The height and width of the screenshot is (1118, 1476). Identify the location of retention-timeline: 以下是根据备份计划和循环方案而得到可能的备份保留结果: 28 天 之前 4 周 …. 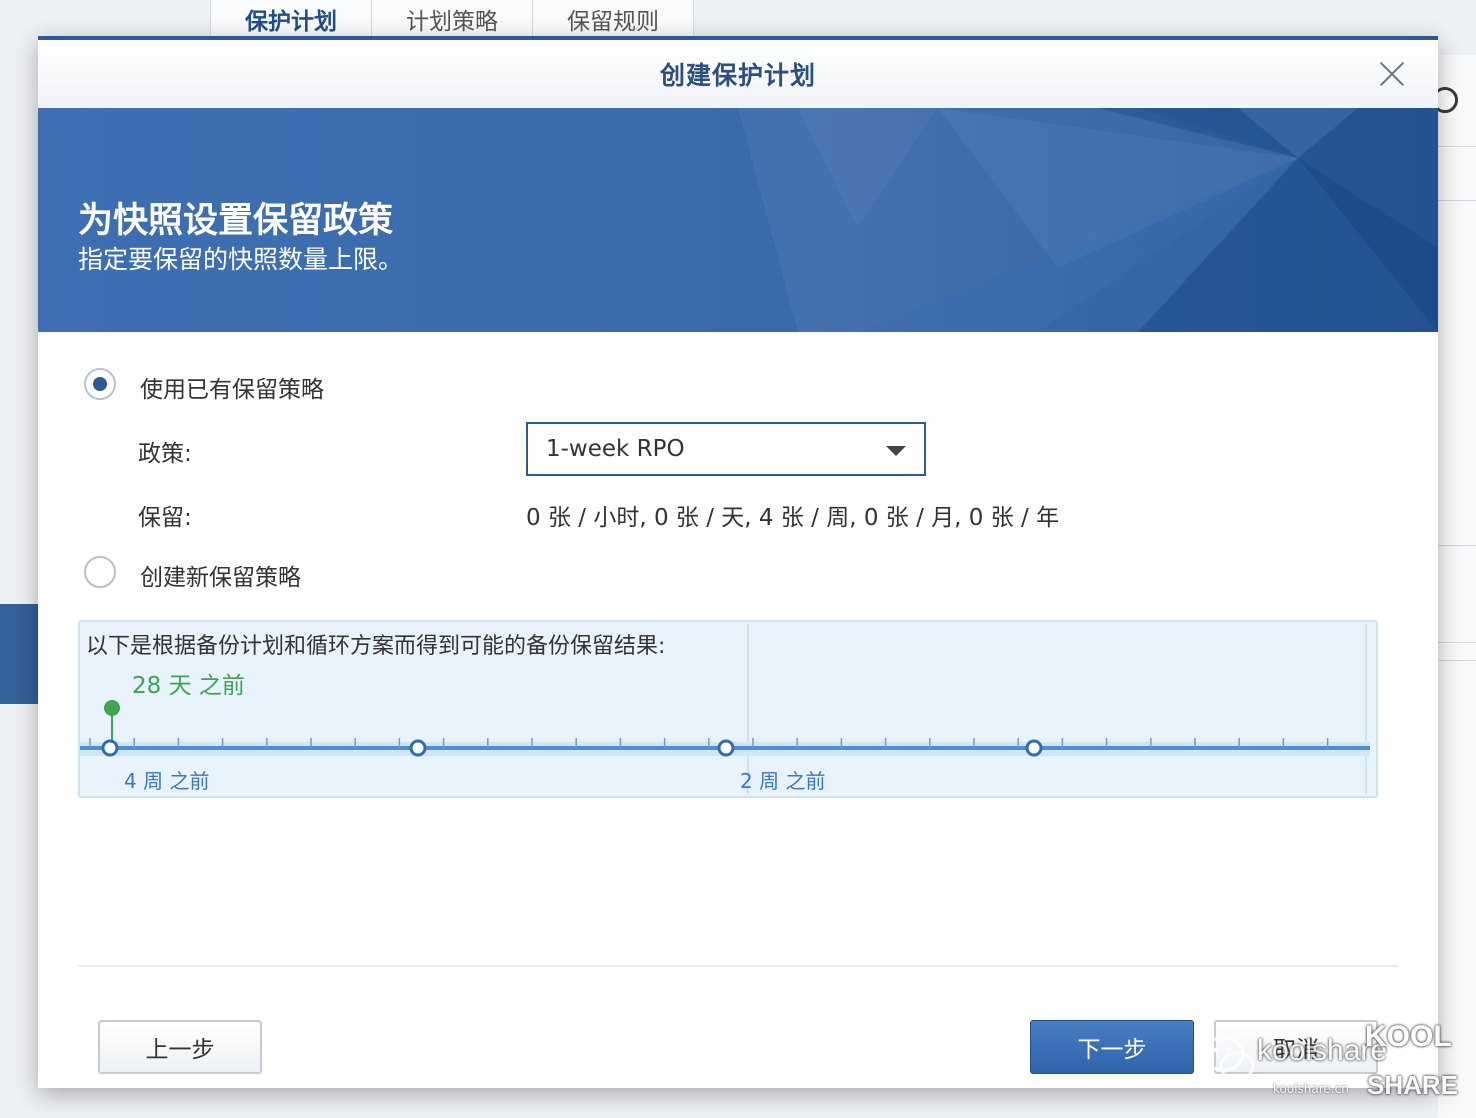
(728, 709).